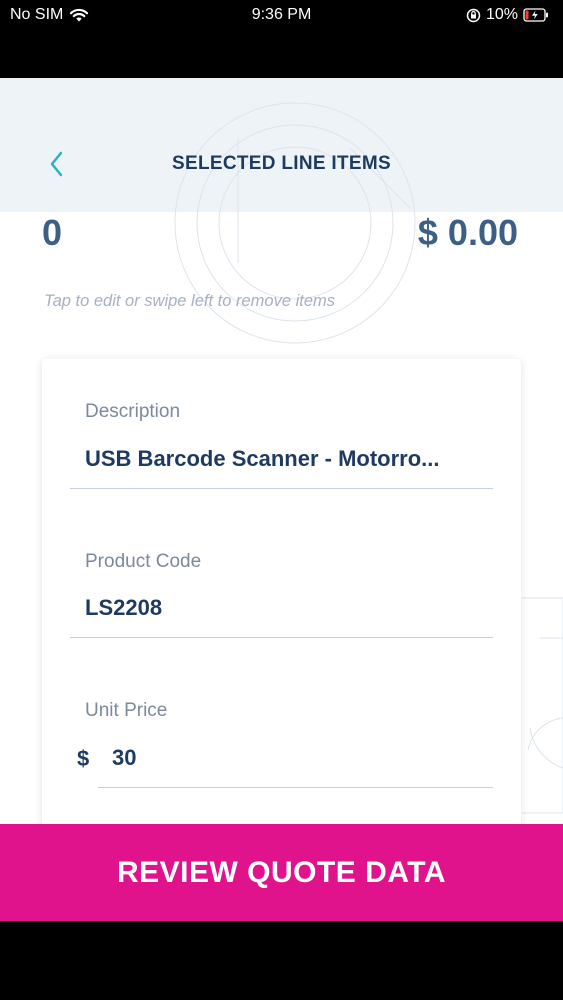 Image resolution: width=563 pixels, height=1000 pixels. What do you see at coordinates (292, 758) in the screenshot?
I see `unit-price-field: 30` at bounding box center [292, 758].